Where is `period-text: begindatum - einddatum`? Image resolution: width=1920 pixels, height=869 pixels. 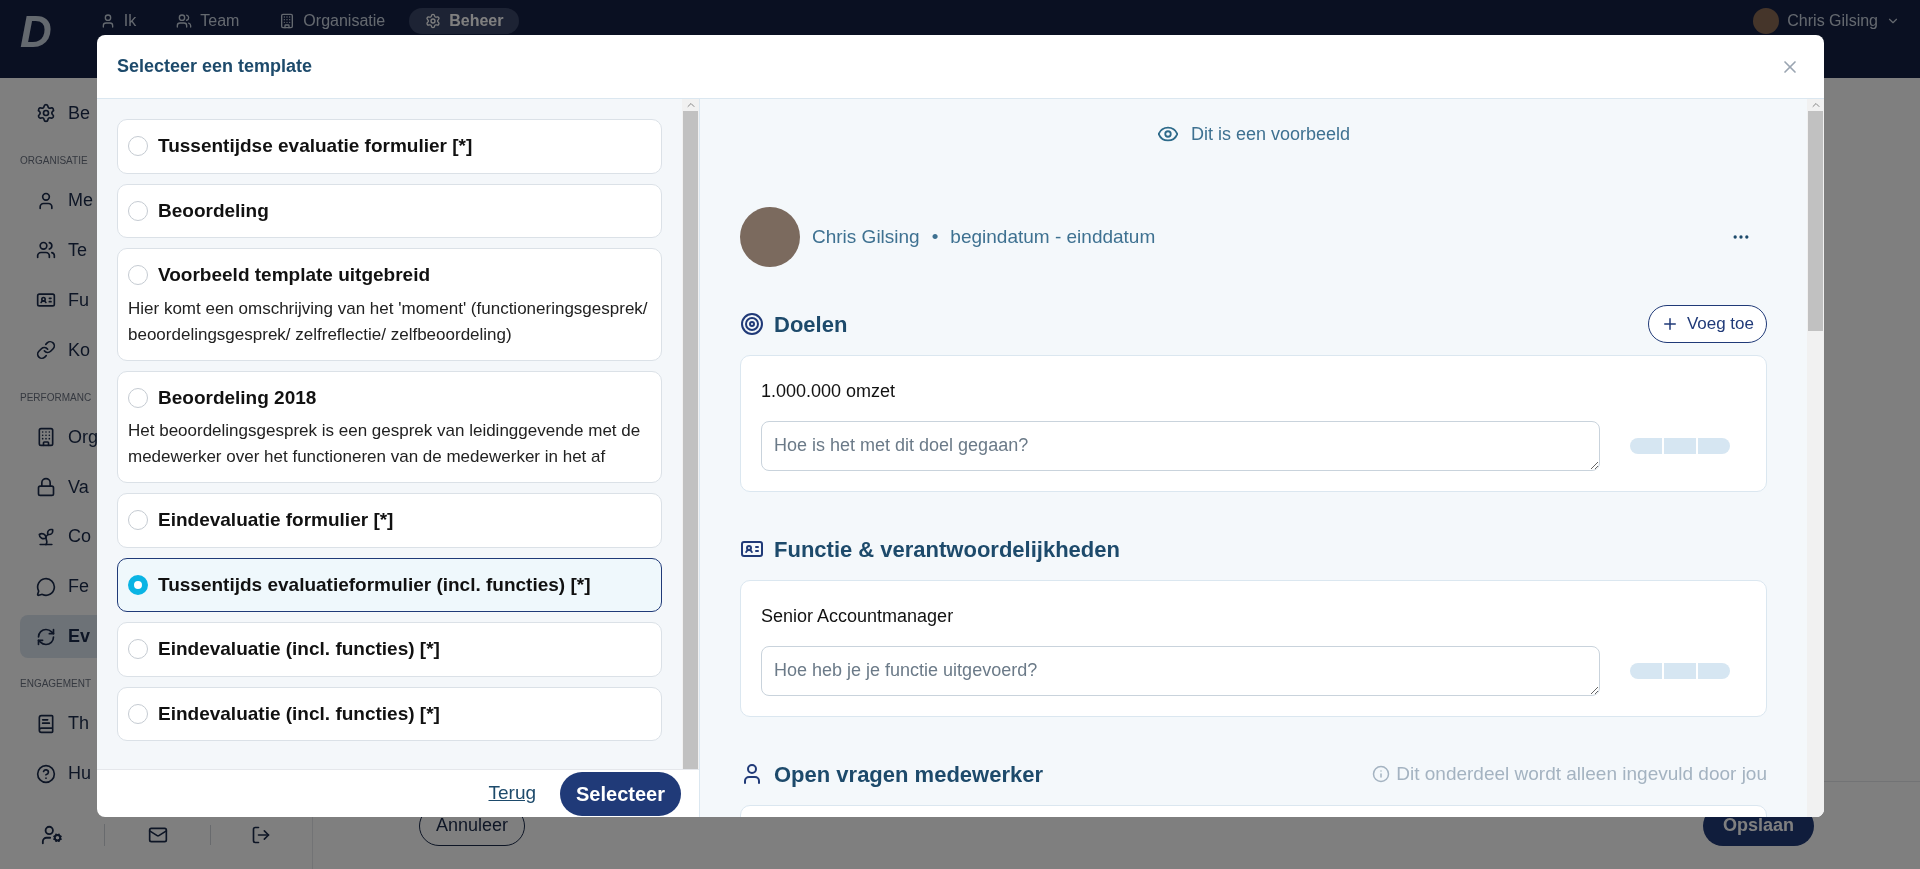
period-text: begindatum - einddatum is located at coordinates (1053, 236).